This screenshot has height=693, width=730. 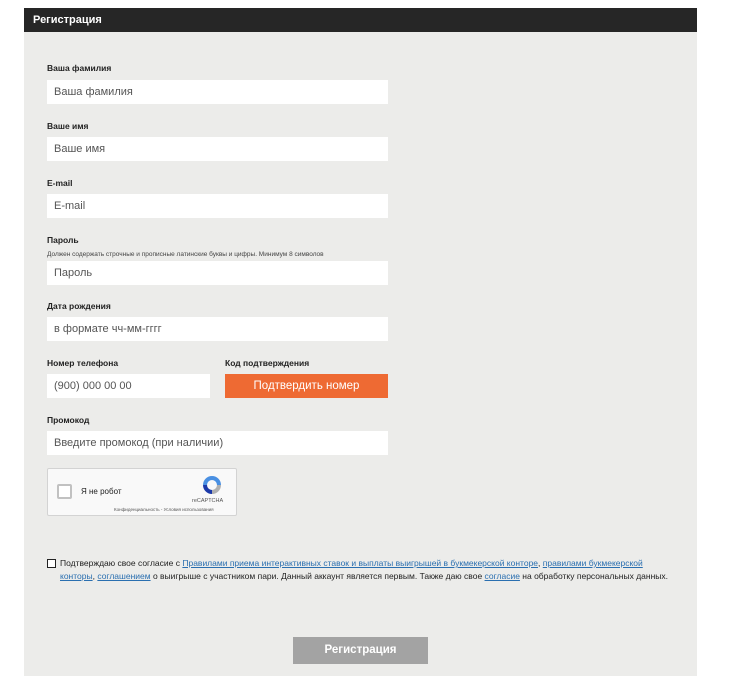 What do you see at coordinates (121, 563) in the screenshot?
I see `consent-text-1: Подтверждаю свое согласие с` at bounding box center [121, 563].